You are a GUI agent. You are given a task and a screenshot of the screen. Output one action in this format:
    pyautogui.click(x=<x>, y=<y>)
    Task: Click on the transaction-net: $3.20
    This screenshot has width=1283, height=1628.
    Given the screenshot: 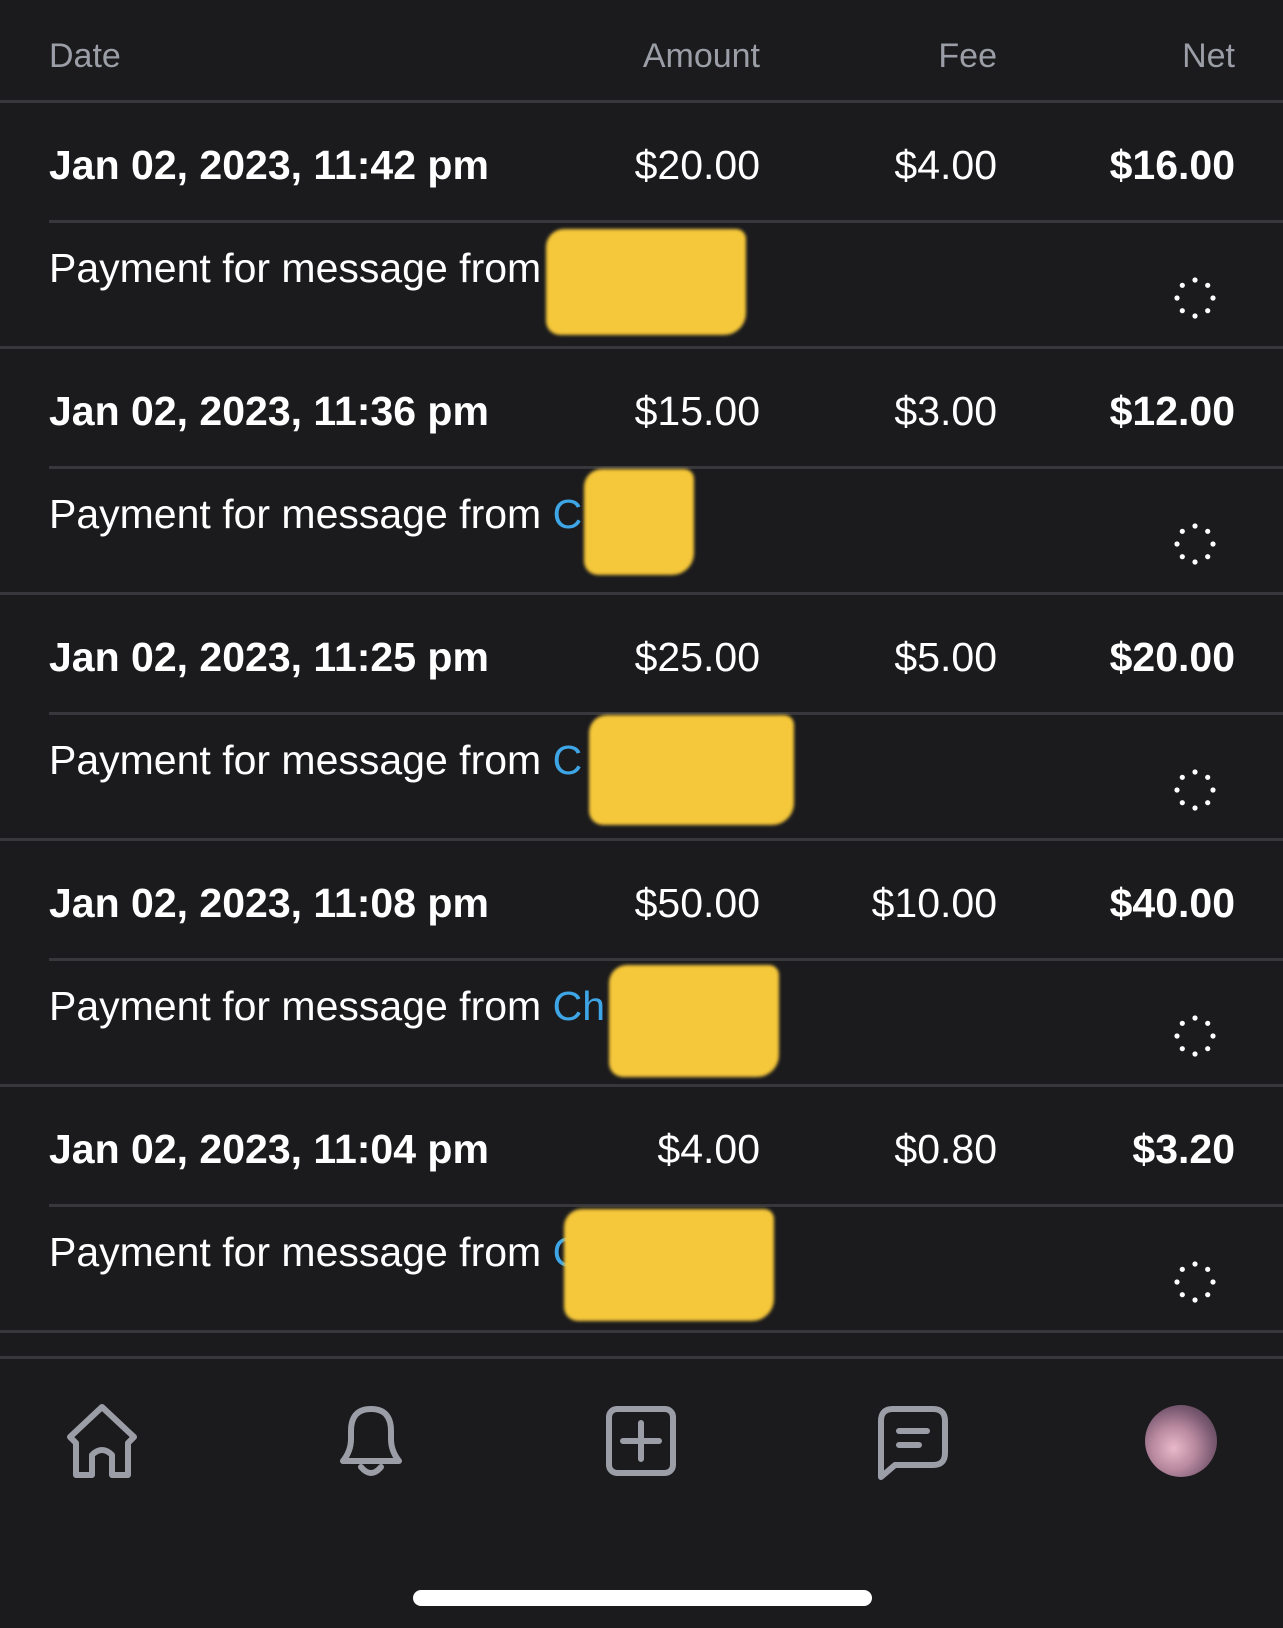 What is the action you would take?
    pyautogui.click(x=1183, y=1149)
    